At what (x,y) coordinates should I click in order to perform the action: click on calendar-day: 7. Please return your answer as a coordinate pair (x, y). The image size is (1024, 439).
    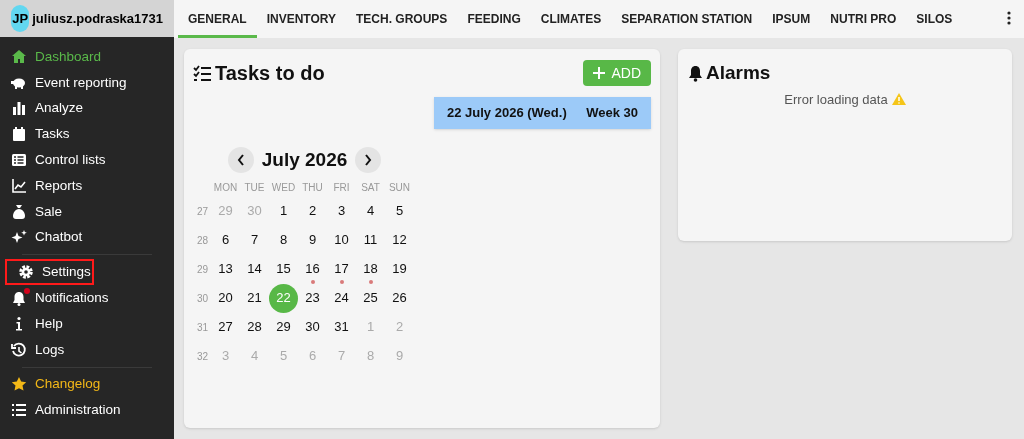
    Looking at the image, I should click on (254, 240).